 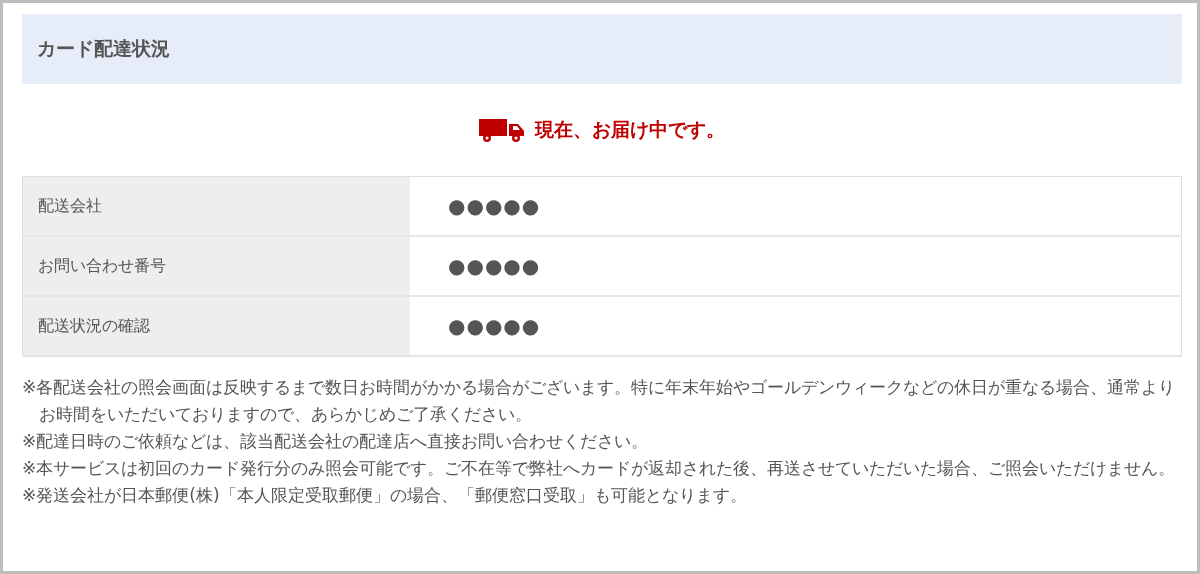 I want to click on row-label: お問い合わせ番号, so click(x=216, y=266).